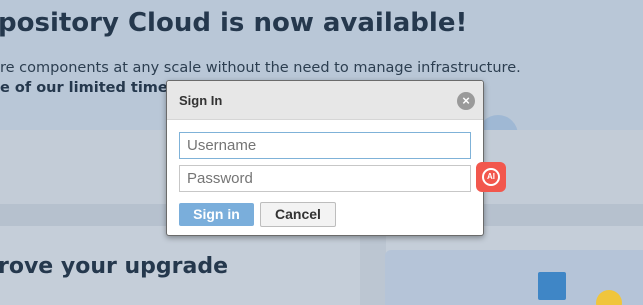 This screenshot has height=305, width=643. Describe the element at coordinates (298, 214) in the screenshot. I see `cancel-button: Cancel` at that location.